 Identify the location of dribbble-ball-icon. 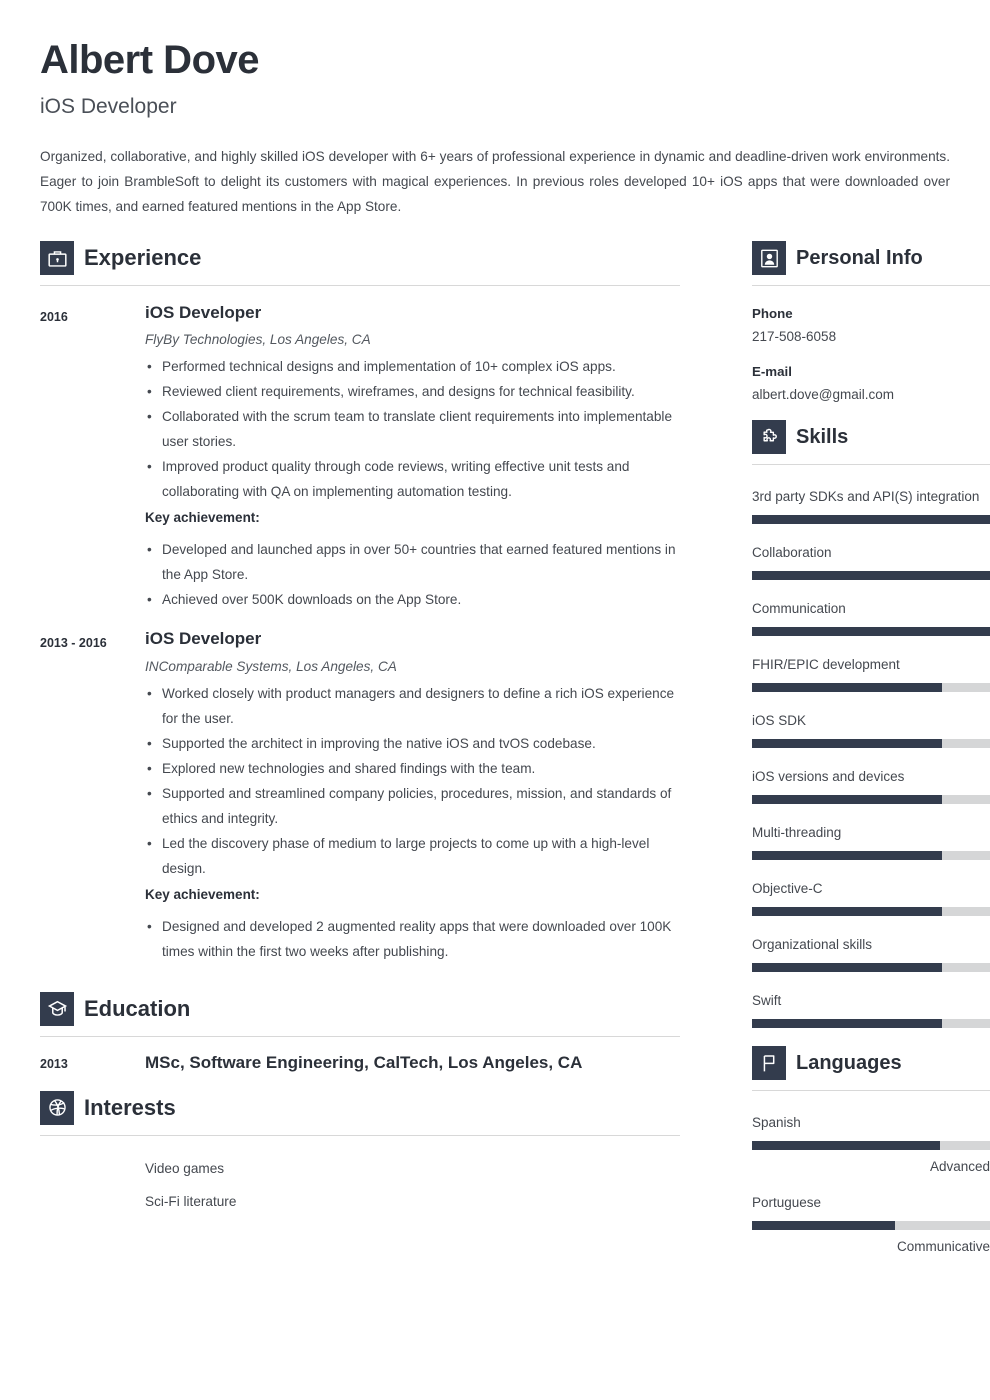
(57, 1107).